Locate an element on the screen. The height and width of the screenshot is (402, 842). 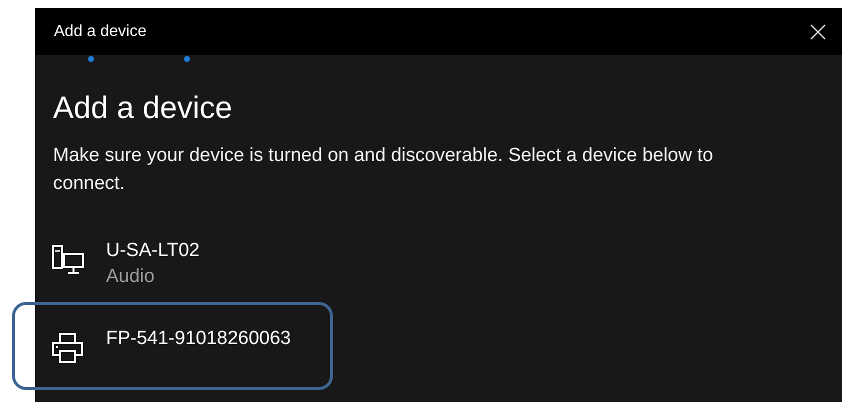
device-name: FP-541-91018260063 is located at coordinates (198, 339).